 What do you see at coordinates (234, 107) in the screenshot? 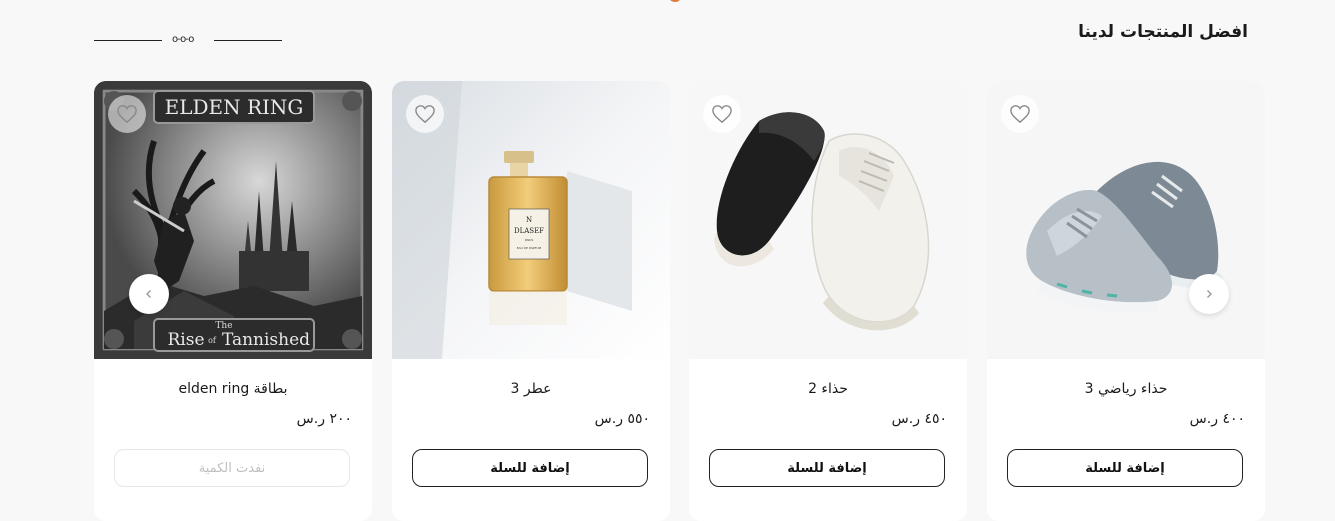
I see `elden-ring-title: ELDEN RING` at bounding box center [234, 107].